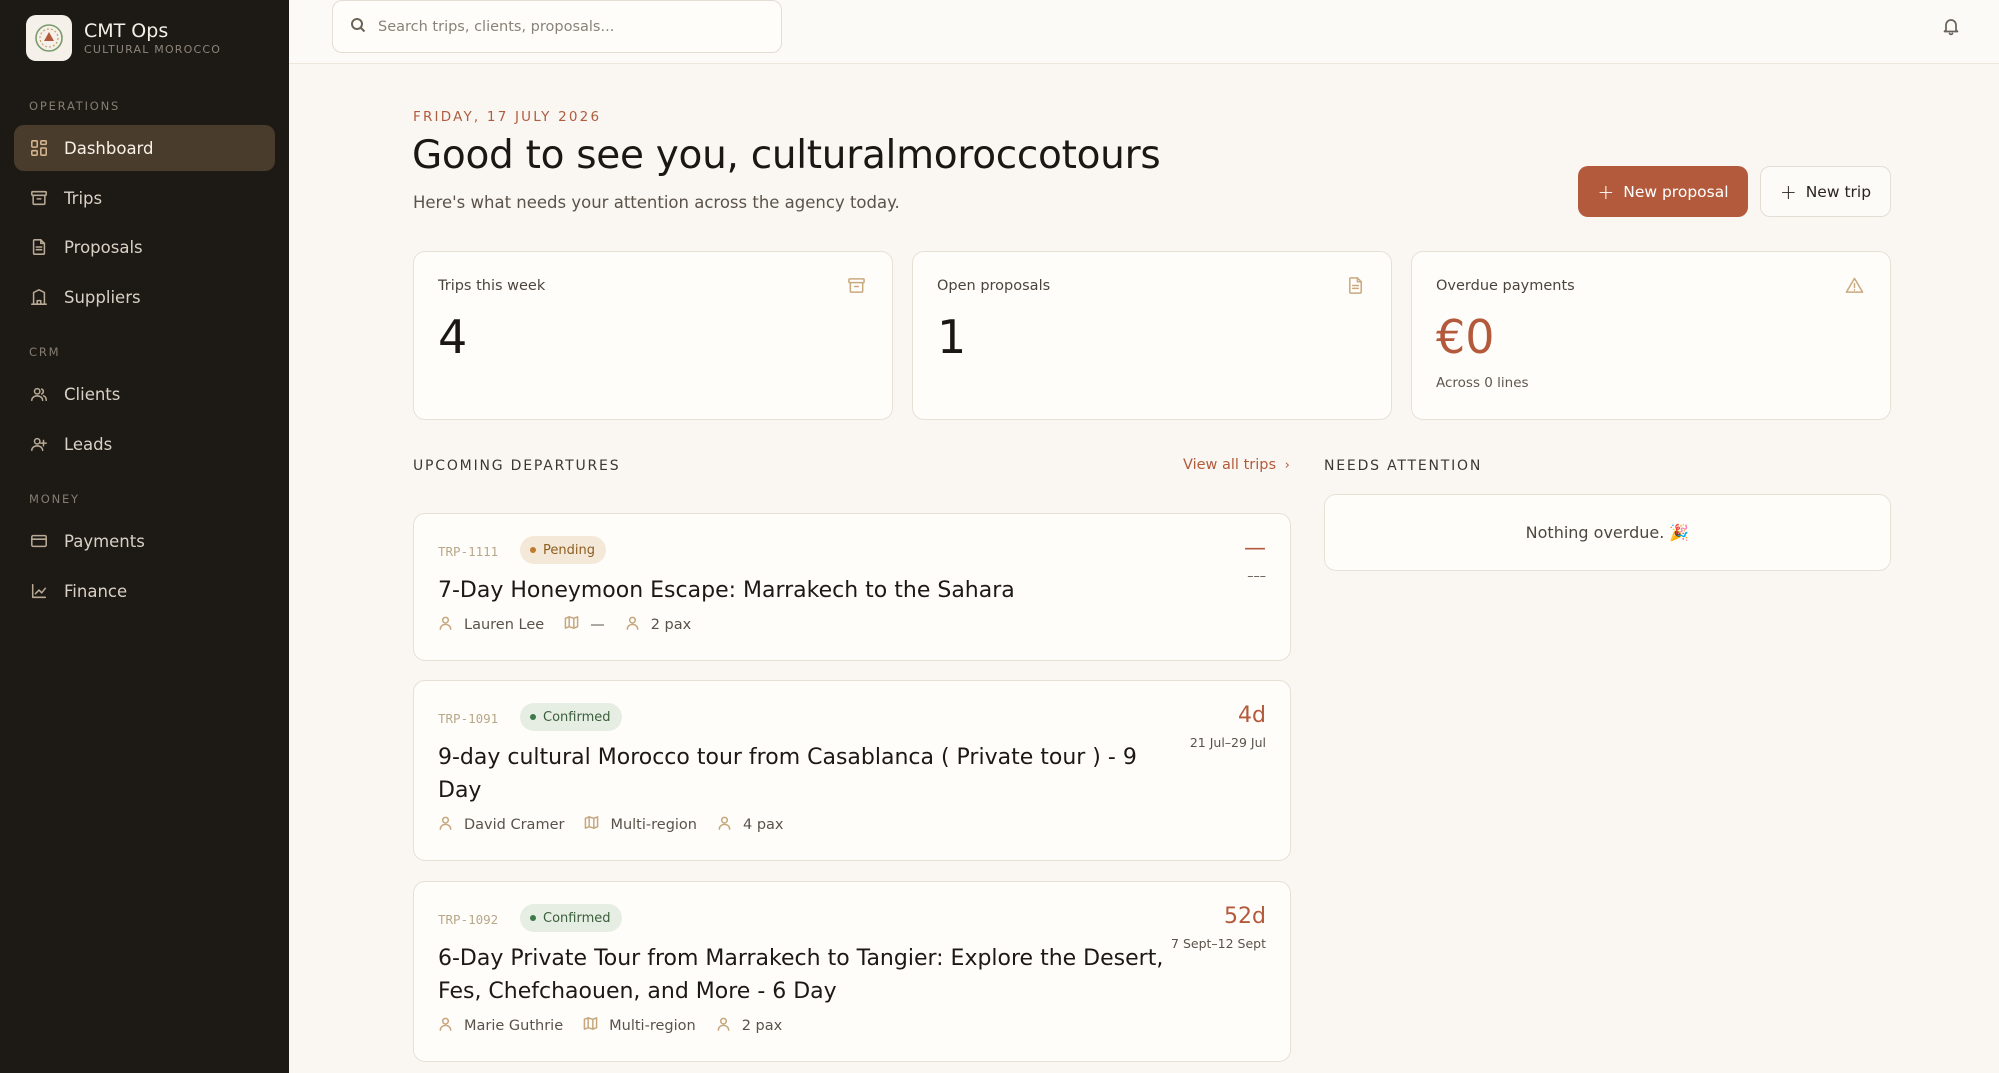 The width and height of the screenshot is (1999, 1073). I want to click on new-proposal-button: + New proposal, so click(1663, 191).